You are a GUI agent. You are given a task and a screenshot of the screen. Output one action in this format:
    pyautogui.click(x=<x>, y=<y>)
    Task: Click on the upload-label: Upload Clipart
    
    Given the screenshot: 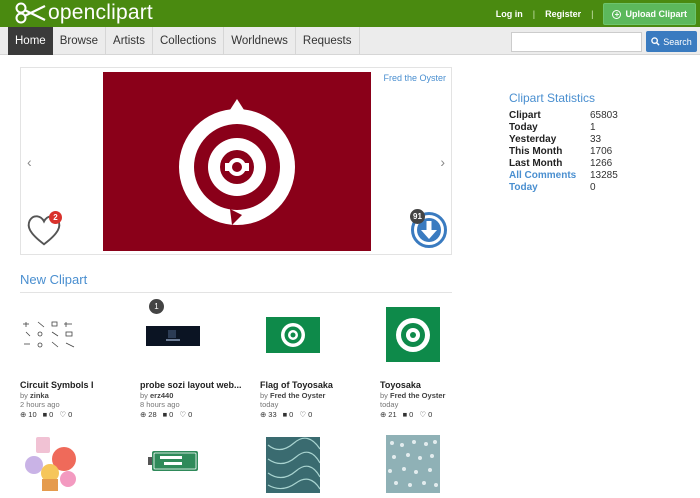 What is the action you would take?
    pyautogui.click(x=656, y=14)
    